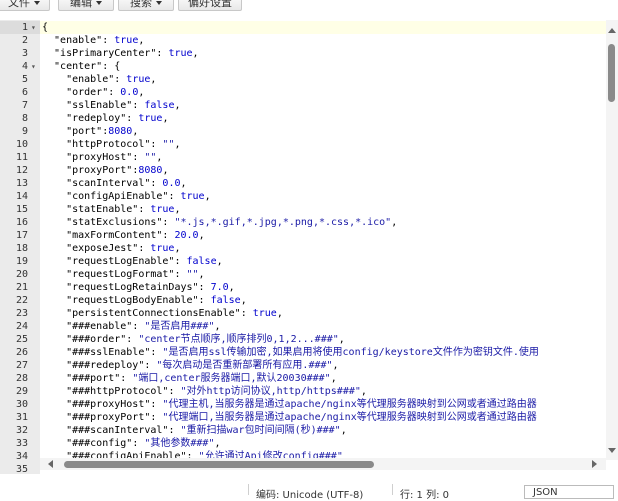  What do you see at coordinates (72, 40) in the screenshot?
I see `code-token: "enable"` at bounding box center [72, 40].